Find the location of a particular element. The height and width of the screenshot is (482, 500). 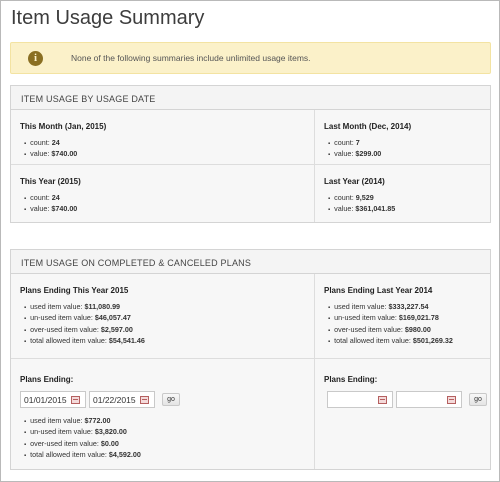

usage-by-date-header: ITEM USAGE BY USAGE DATE is located at coordinates (250, 98).